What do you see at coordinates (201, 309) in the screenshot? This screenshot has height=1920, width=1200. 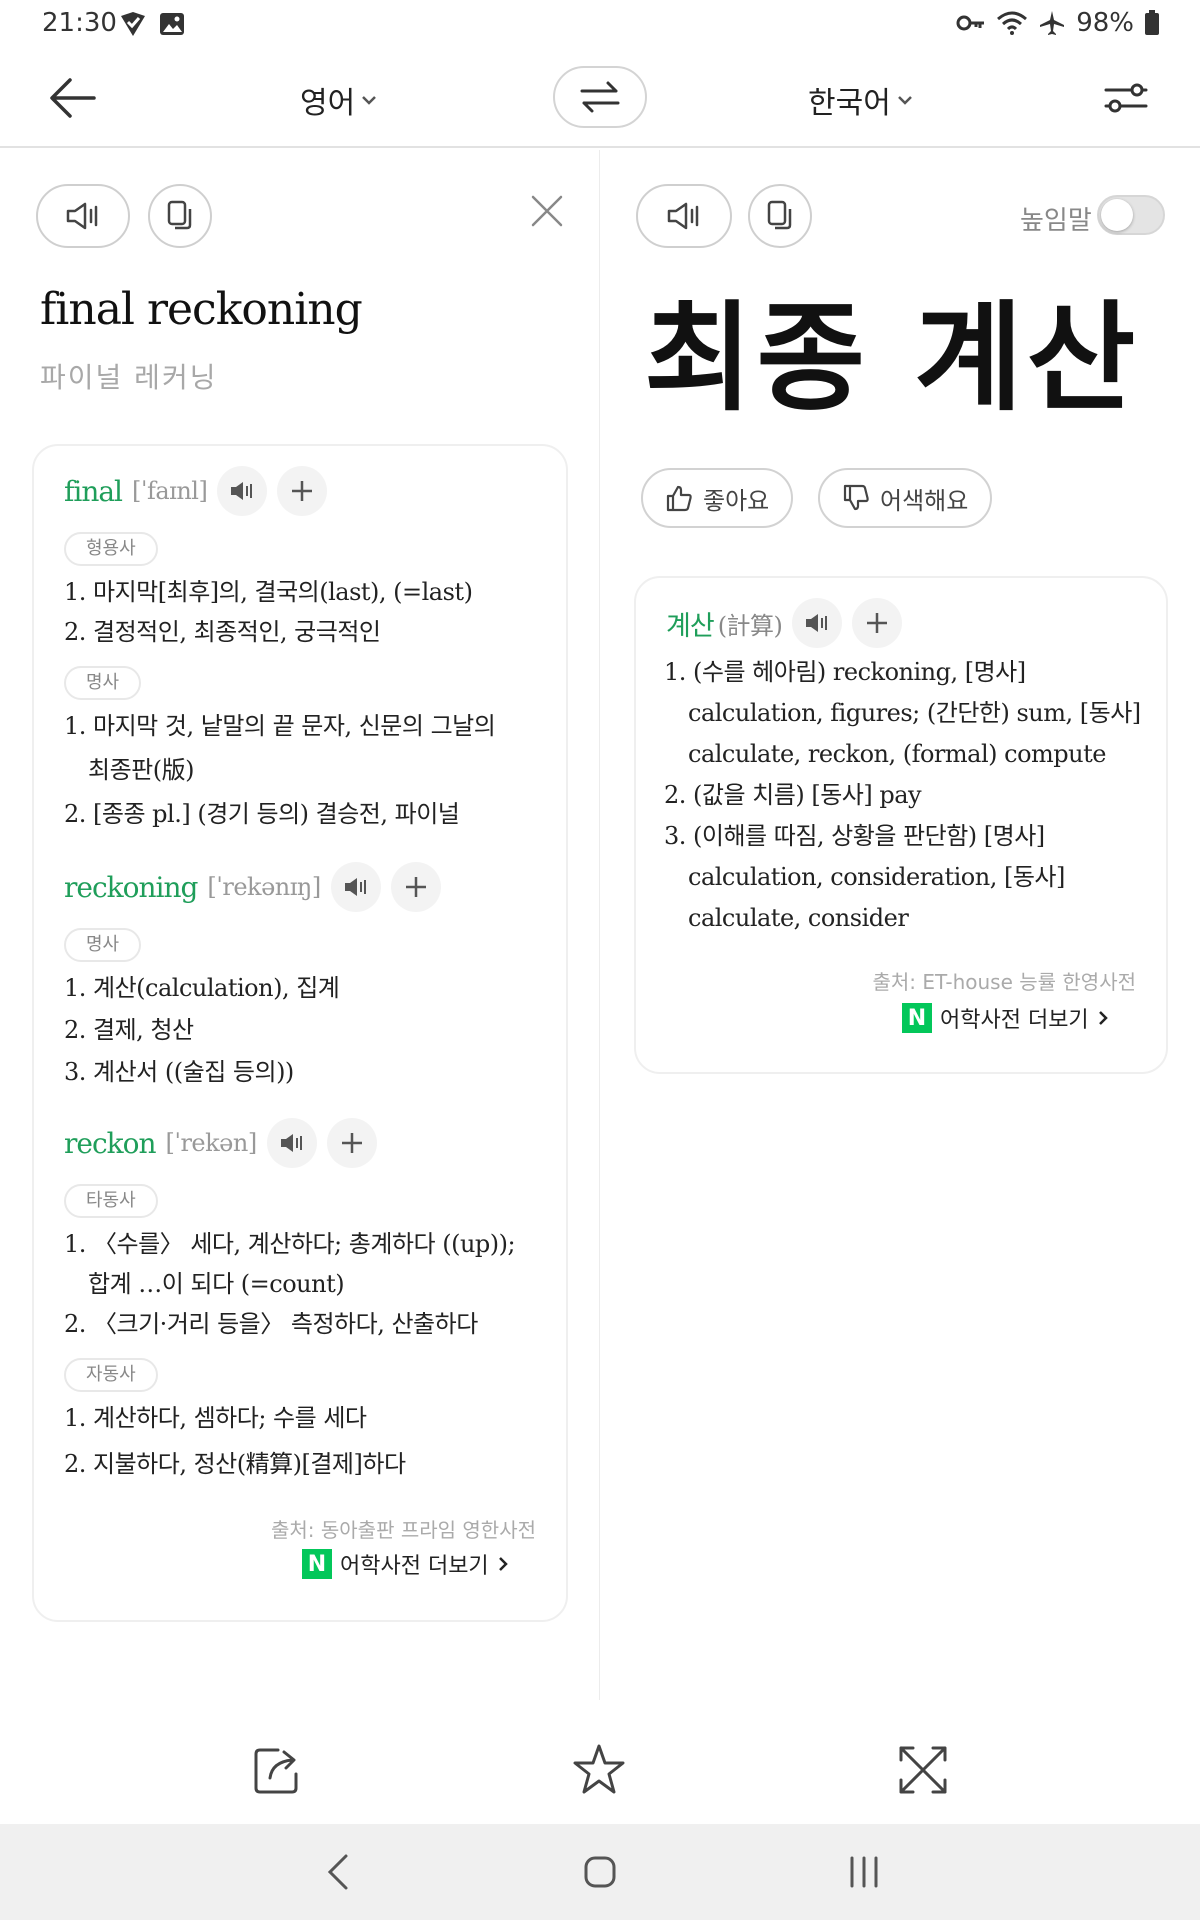 I see `source-text: final reckoning` at bounding box center [201, 309].